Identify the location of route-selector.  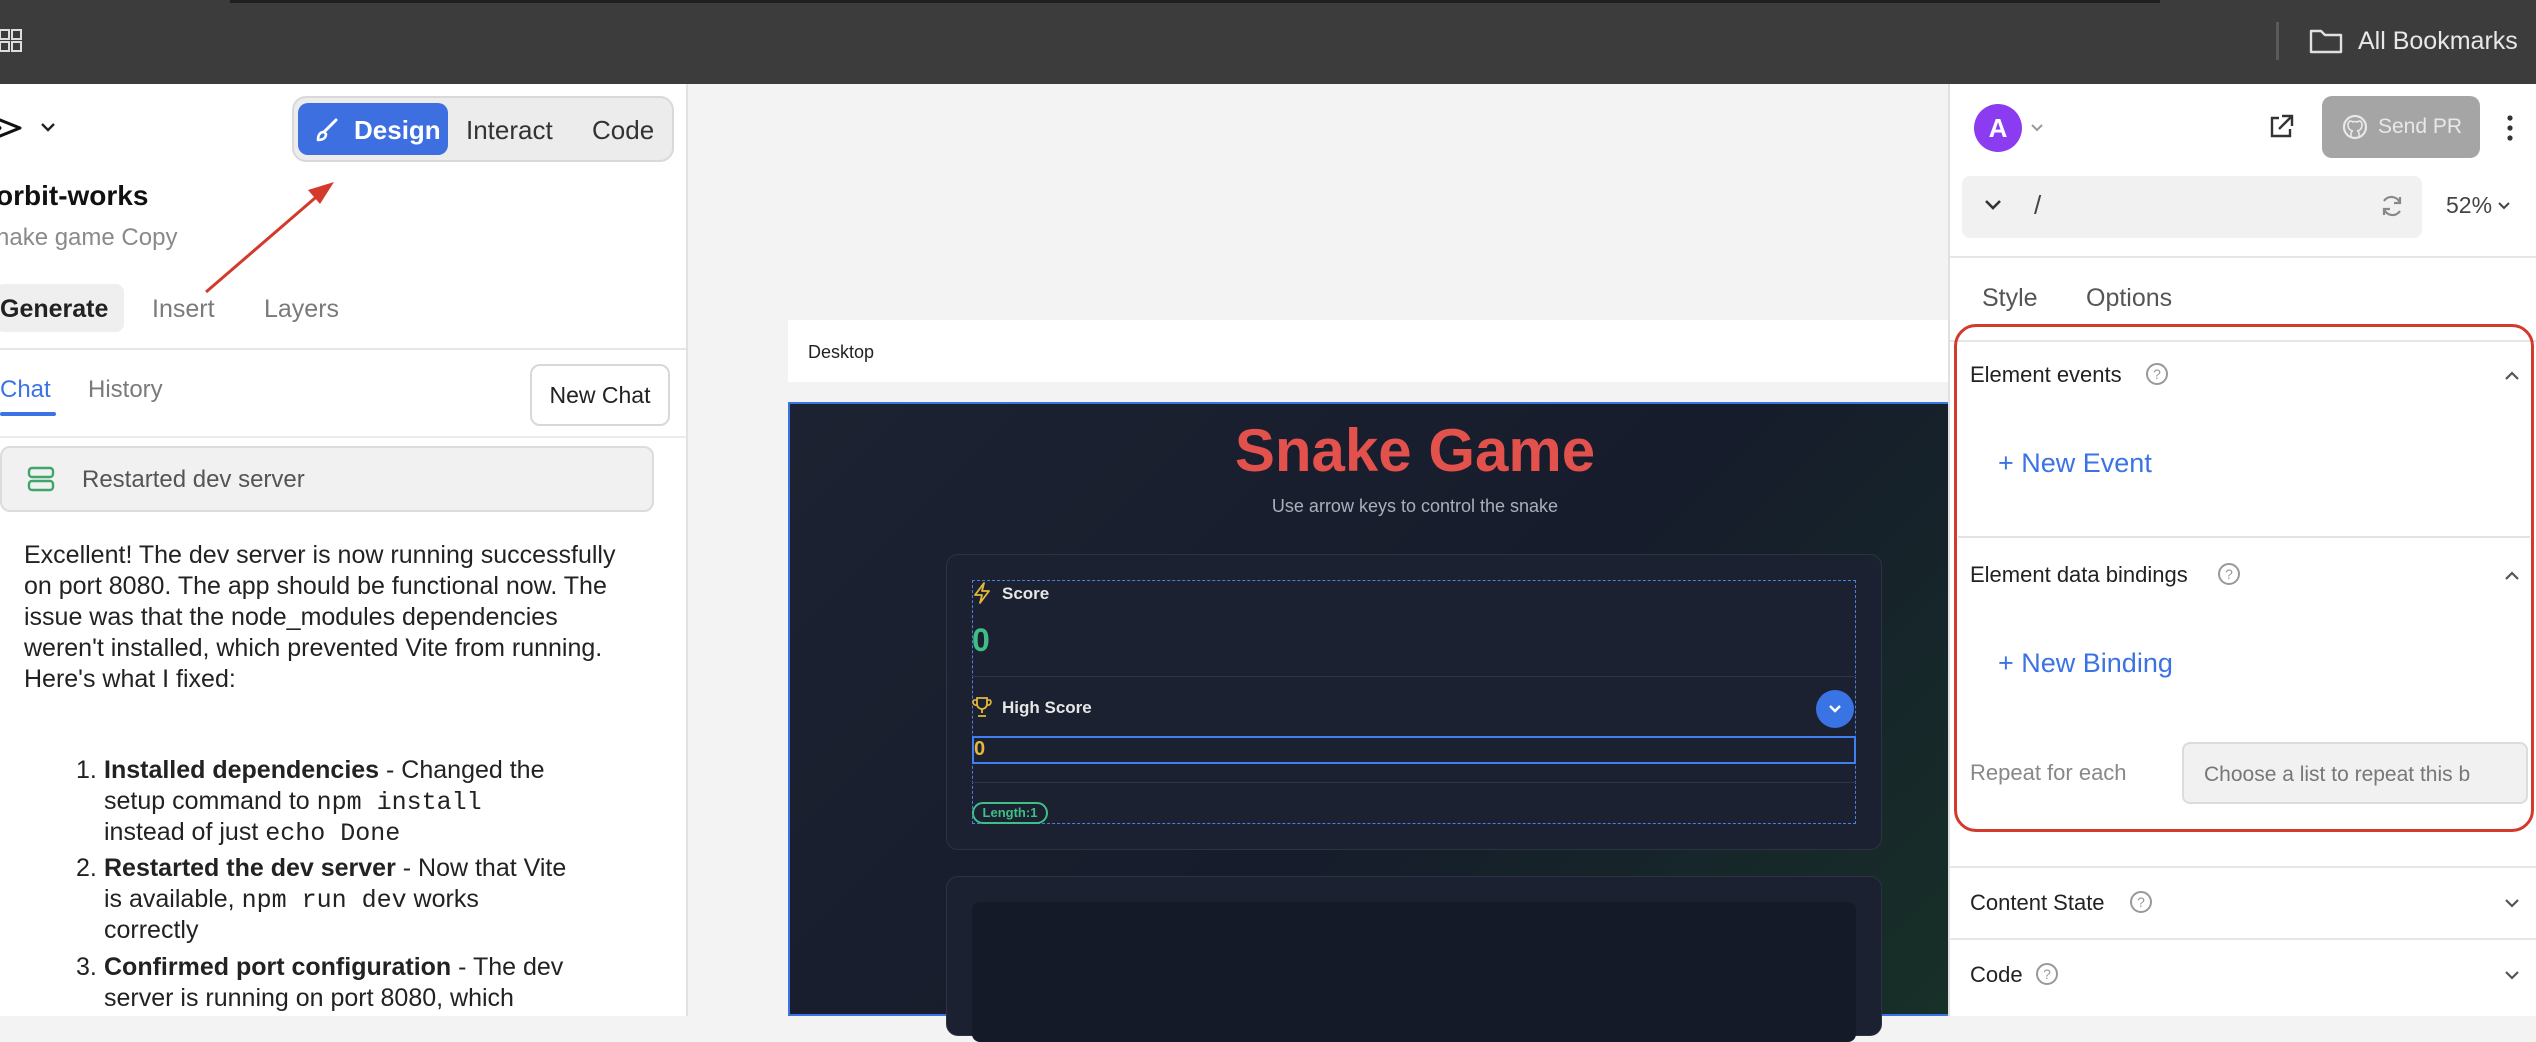
(2192, 207).